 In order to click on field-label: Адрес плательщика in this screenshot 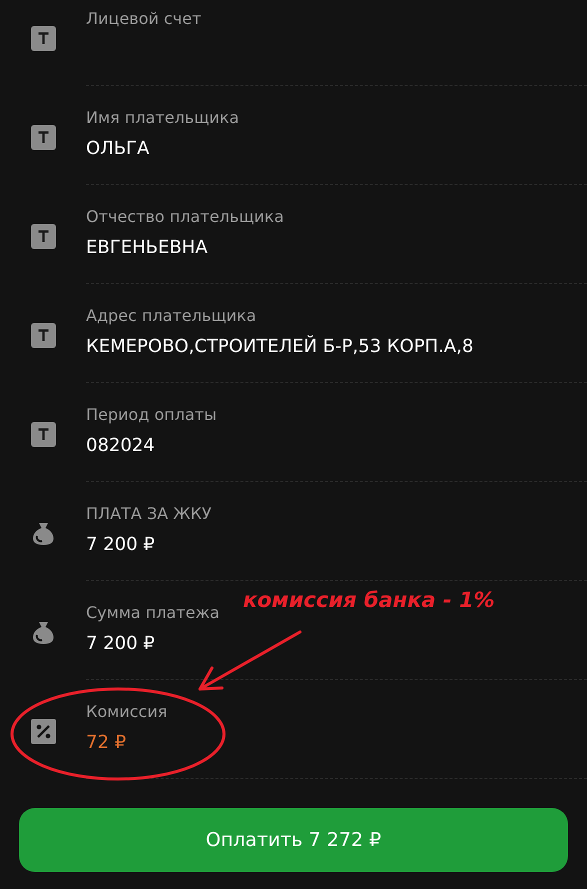, I will do `click(171, 316)`.